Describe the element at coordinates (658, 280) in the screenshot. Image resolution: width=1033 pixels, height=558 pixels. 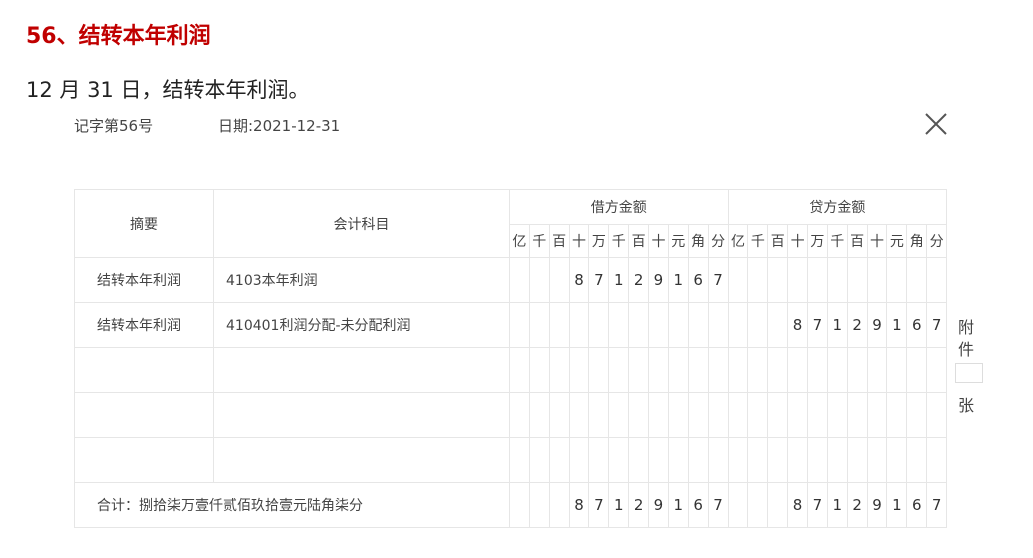
I see `debit-digit: 9` at that location.